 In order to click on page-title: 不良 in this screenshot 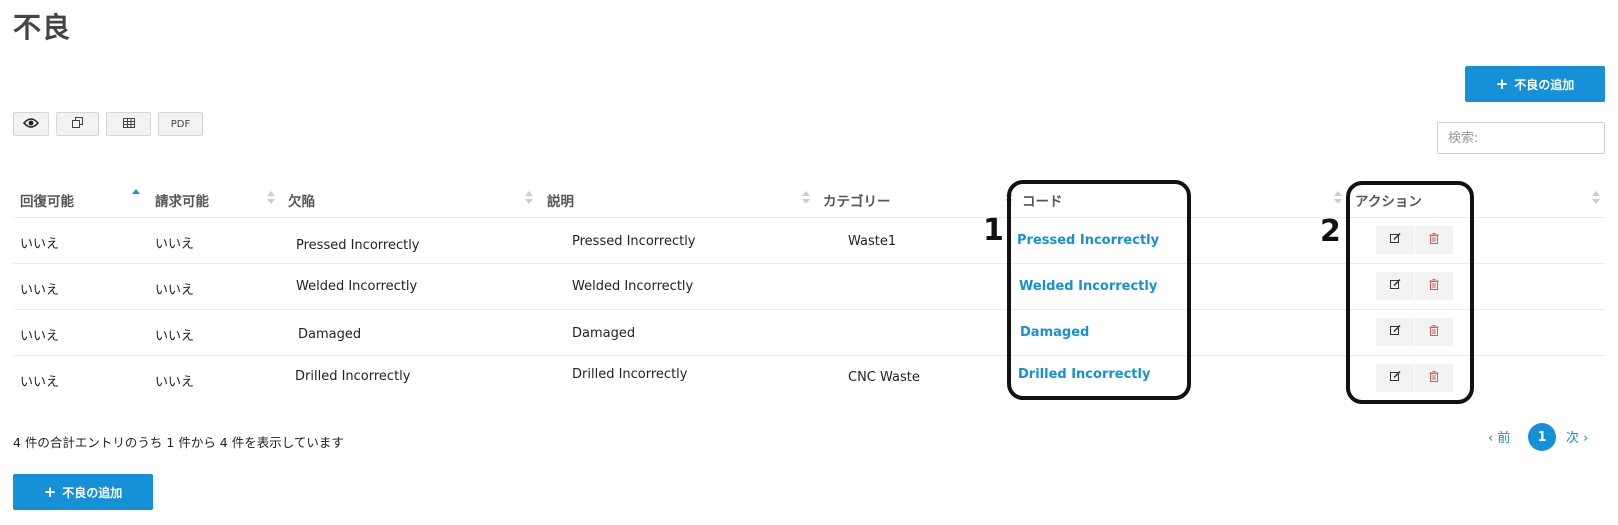, I will do `click(42, 27)`.